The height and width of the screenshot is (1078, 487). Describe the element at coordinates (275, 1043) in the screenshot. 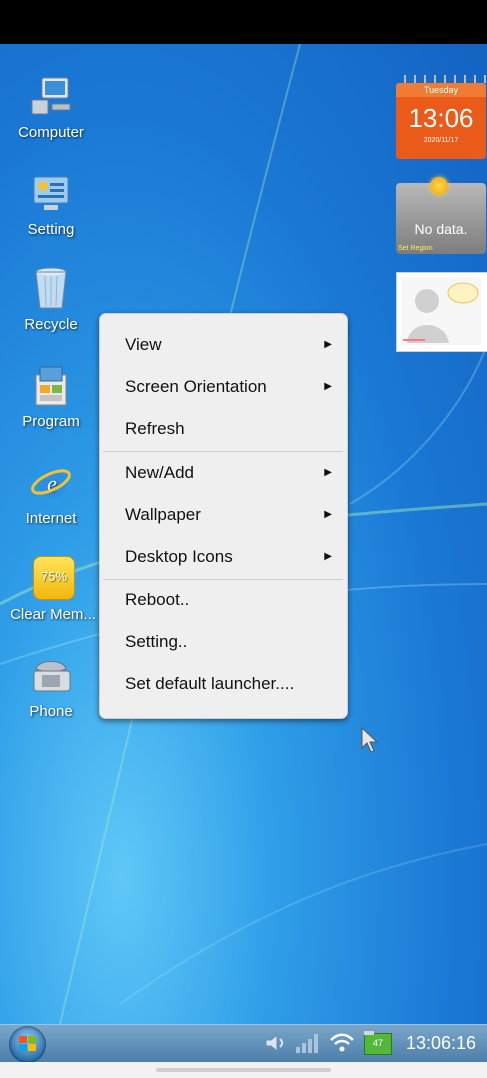

I see `speaker-icon` at that location.